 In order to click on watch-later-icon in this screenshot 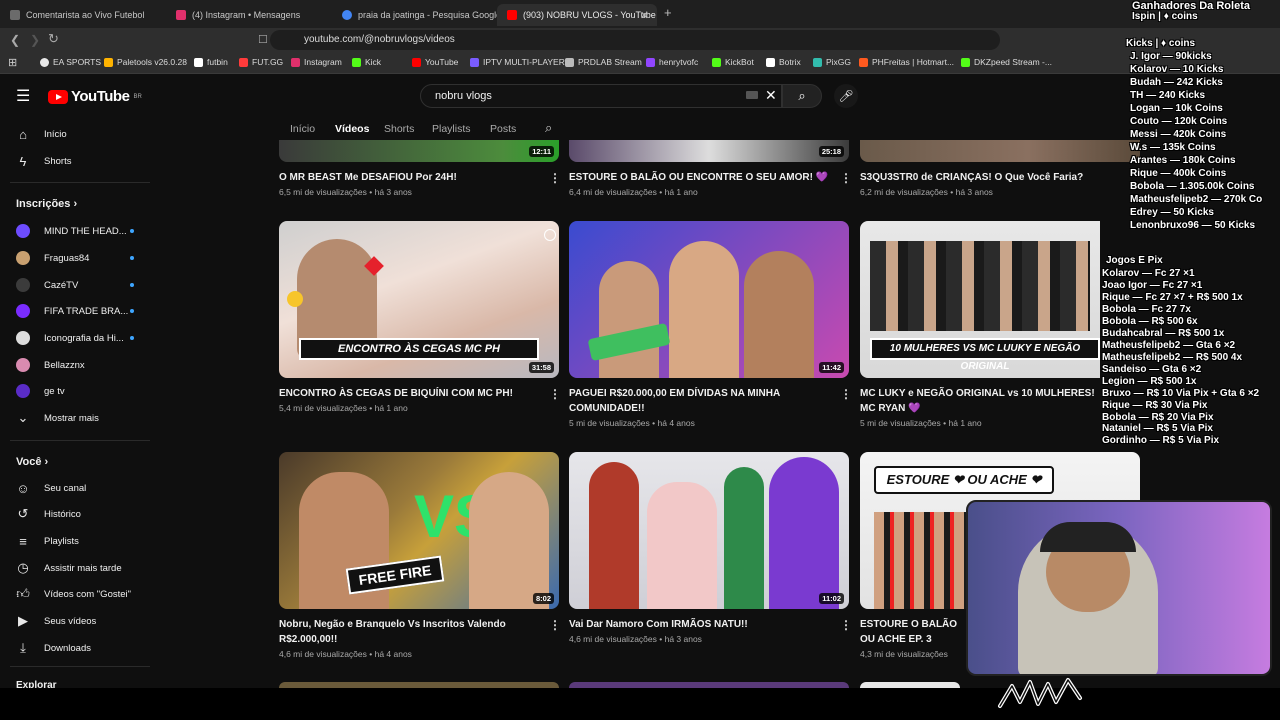, I will do `click(550, 235)`.